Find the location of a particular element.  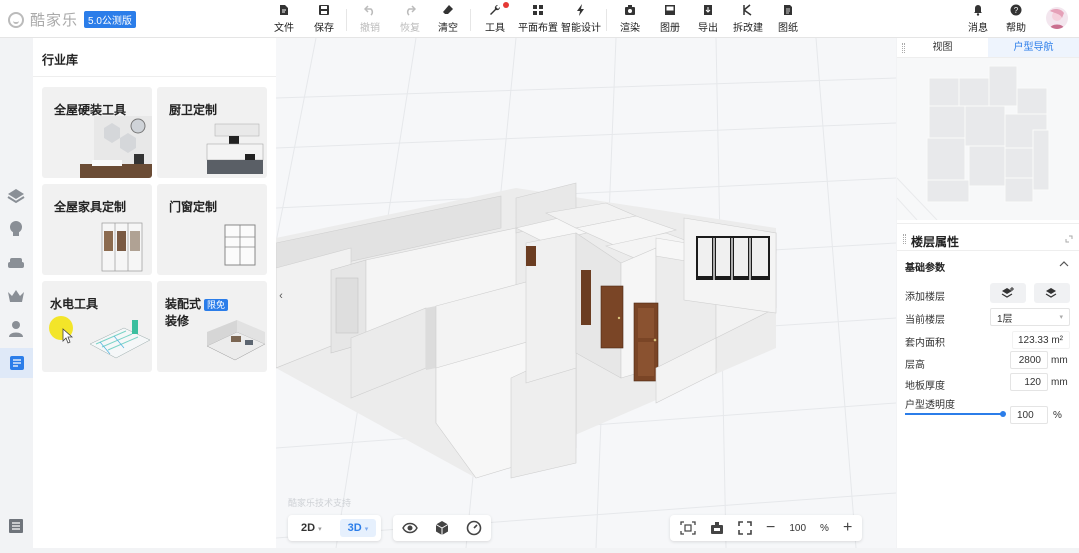

rail-list-button is located at coordinates (16, 526).